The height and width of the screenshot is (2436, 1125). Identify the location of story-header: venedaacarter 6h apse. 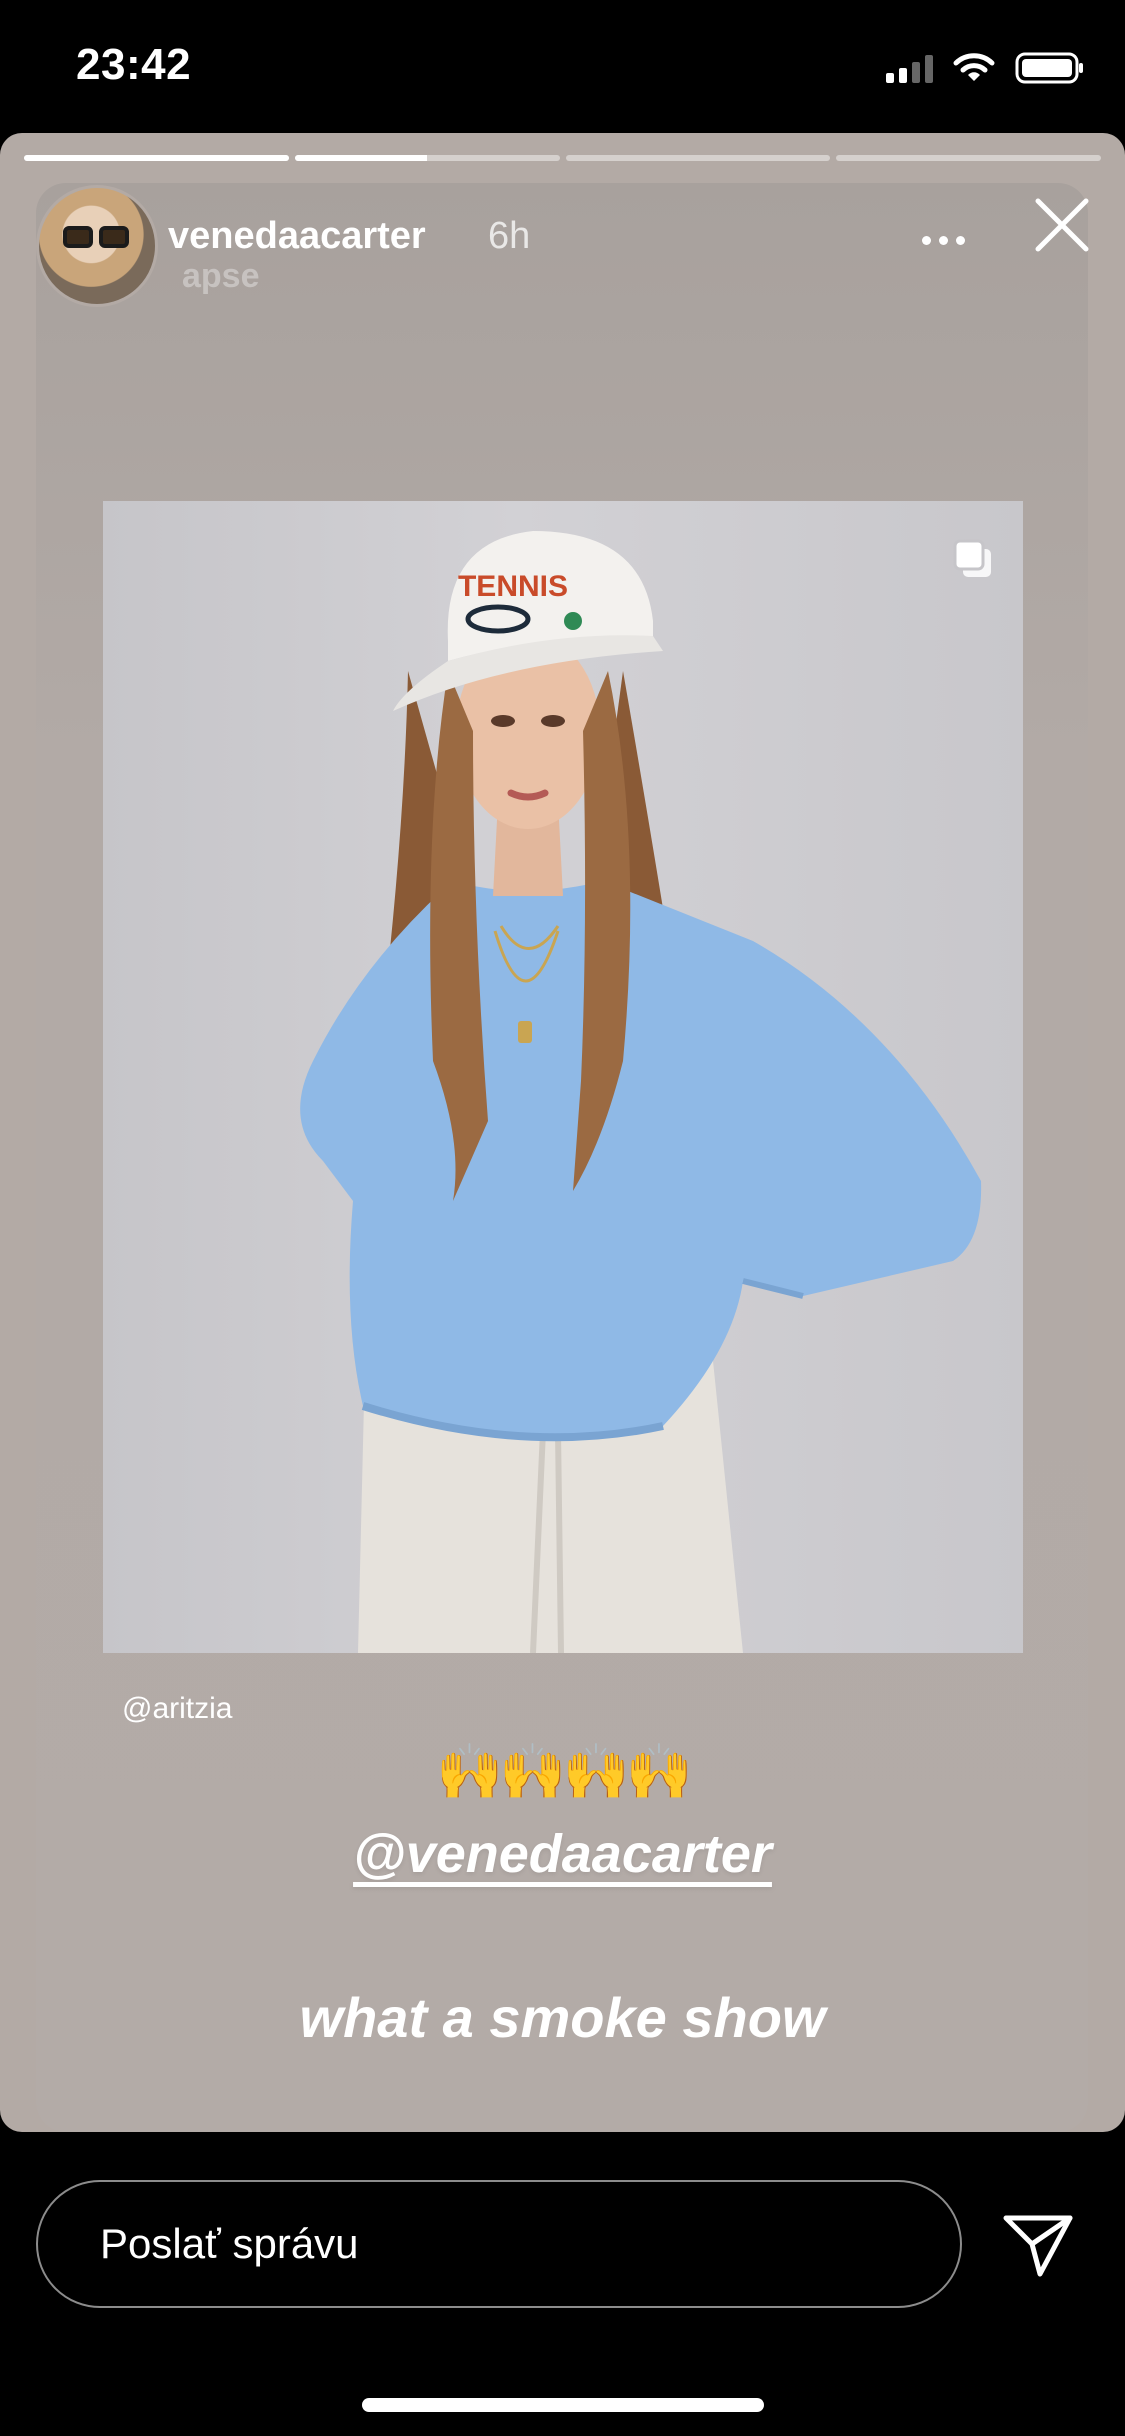
(562, 246).